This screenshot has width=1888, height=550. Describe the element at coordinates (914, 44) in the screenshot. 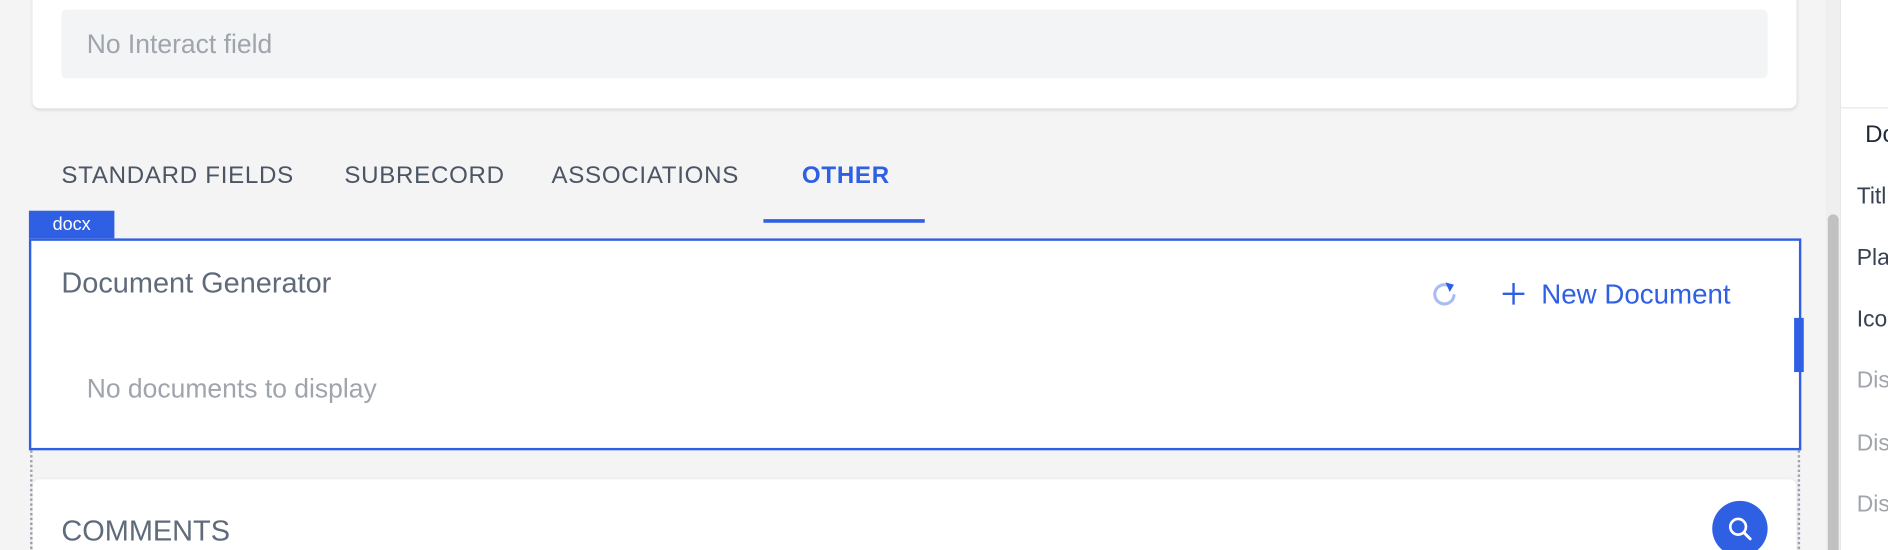

I see `interact-field: No Interact field` at that location.